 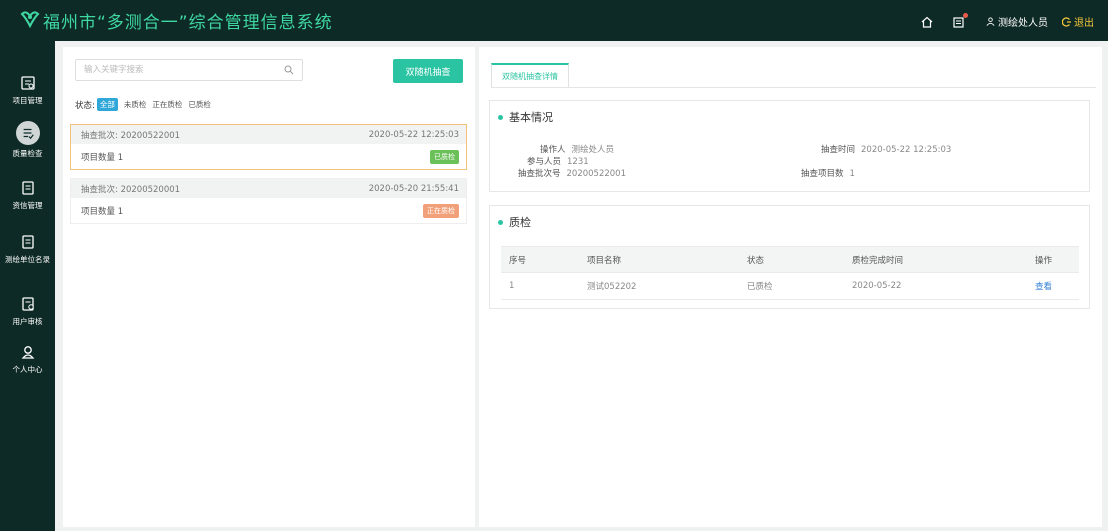 What do you see at coordinates (540, 286) in the screenshot?
I see `cell-no: 1` at bounding box center [540, 286].